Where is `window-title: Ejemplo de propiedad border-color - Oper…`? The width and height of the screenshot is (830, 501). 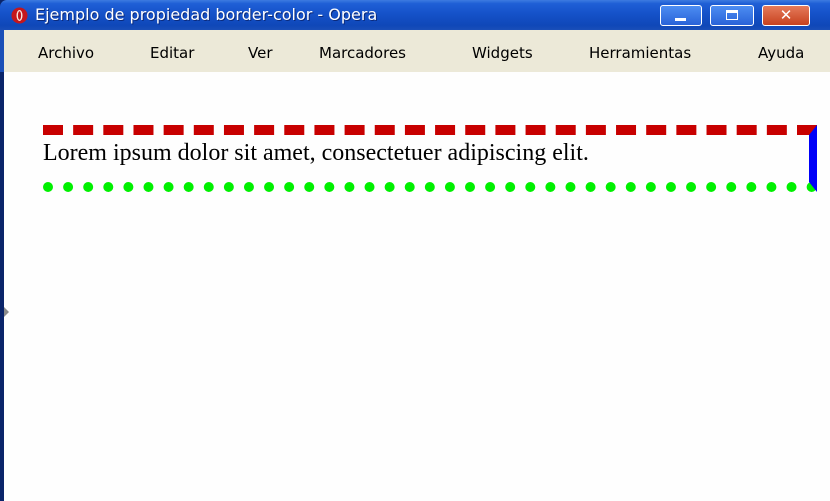 window-title: Ejemplo de propiedad border-color - Oper… is located at coordinates (206, 14).